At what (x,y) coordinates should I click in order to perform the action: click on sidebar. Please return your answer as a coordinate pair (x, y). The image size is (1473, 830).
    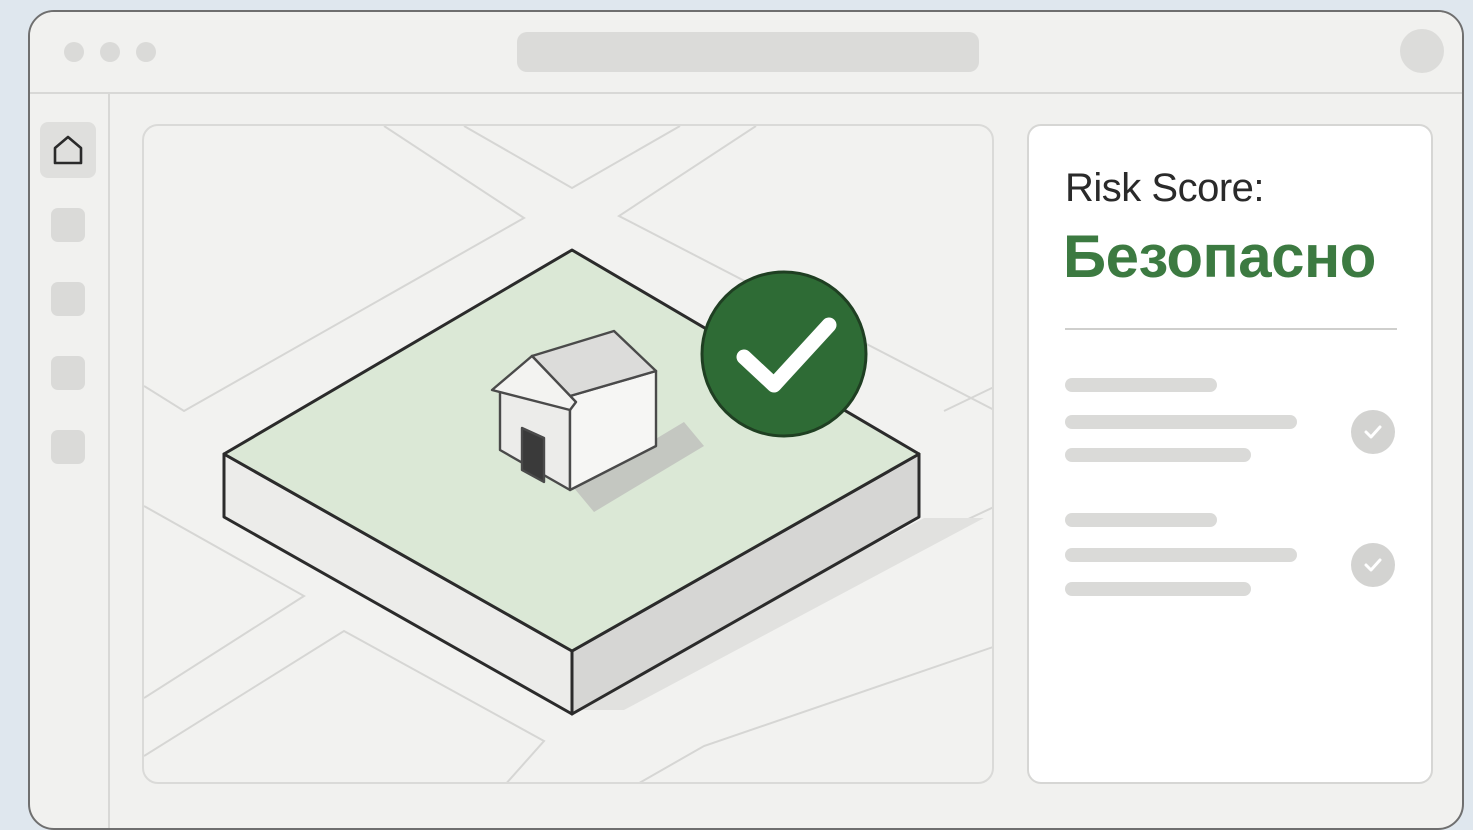
    Looking at the image, I should click on (70, 461).